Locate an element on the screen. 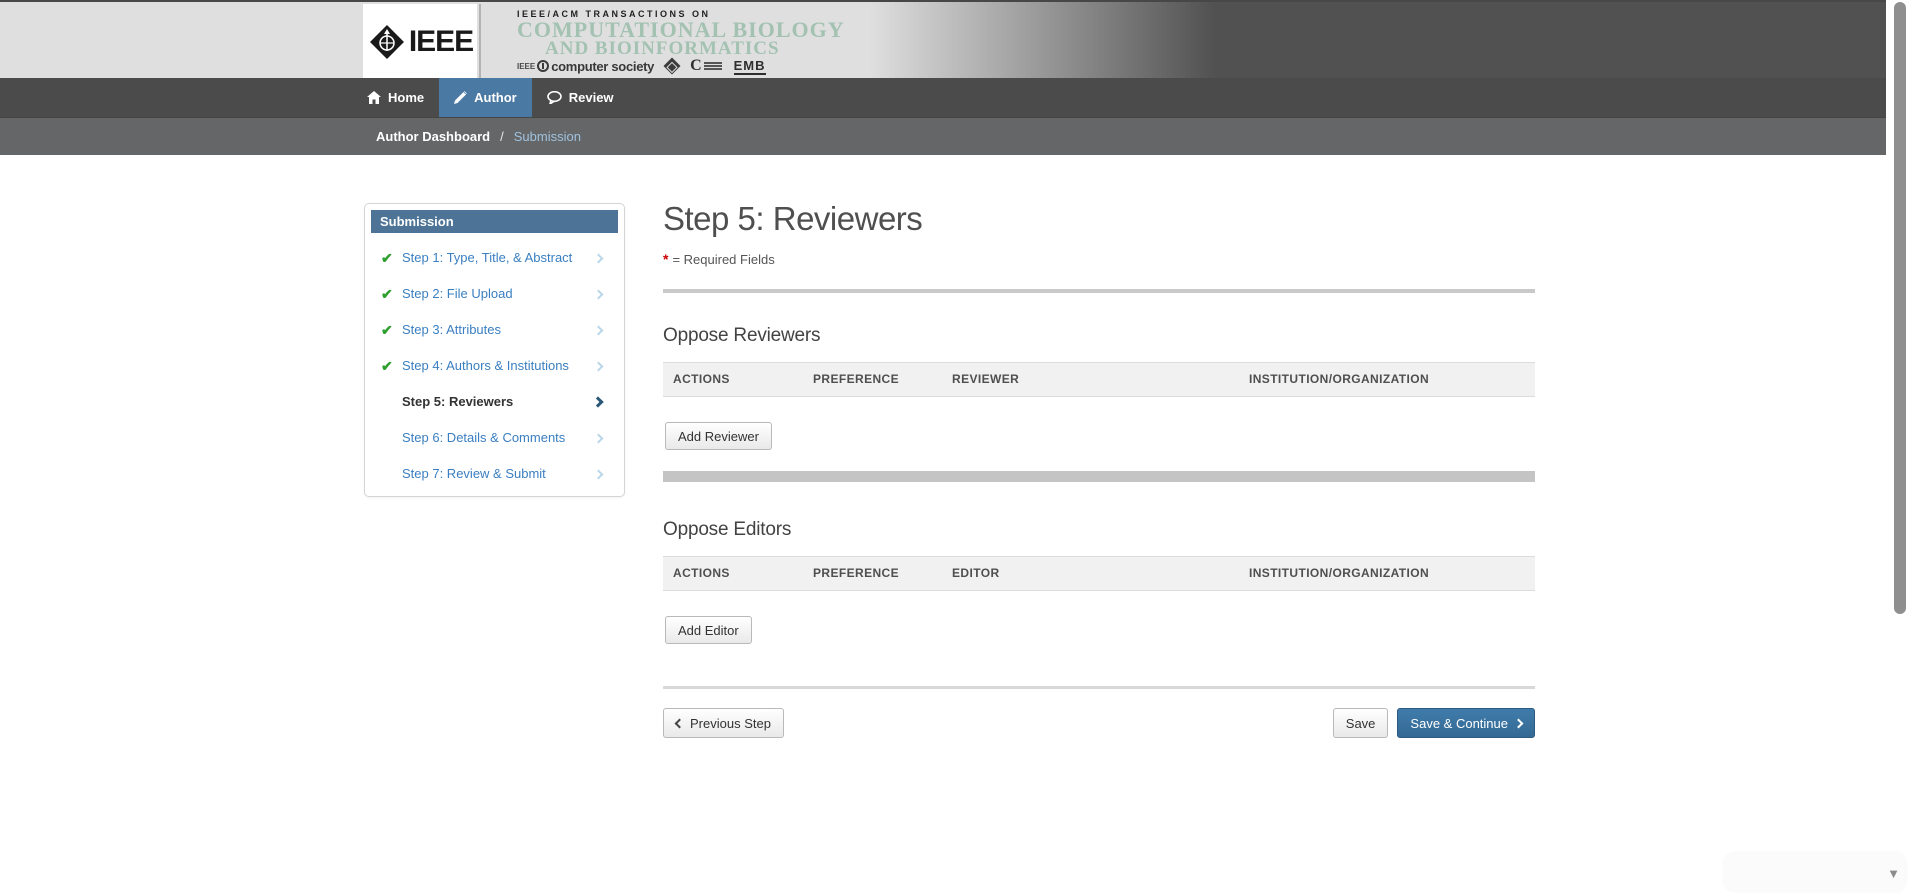 The image size is (1912, 894). oppose-reviewers-heading: Oppose Reviewers is located at coordinates (742, 335).